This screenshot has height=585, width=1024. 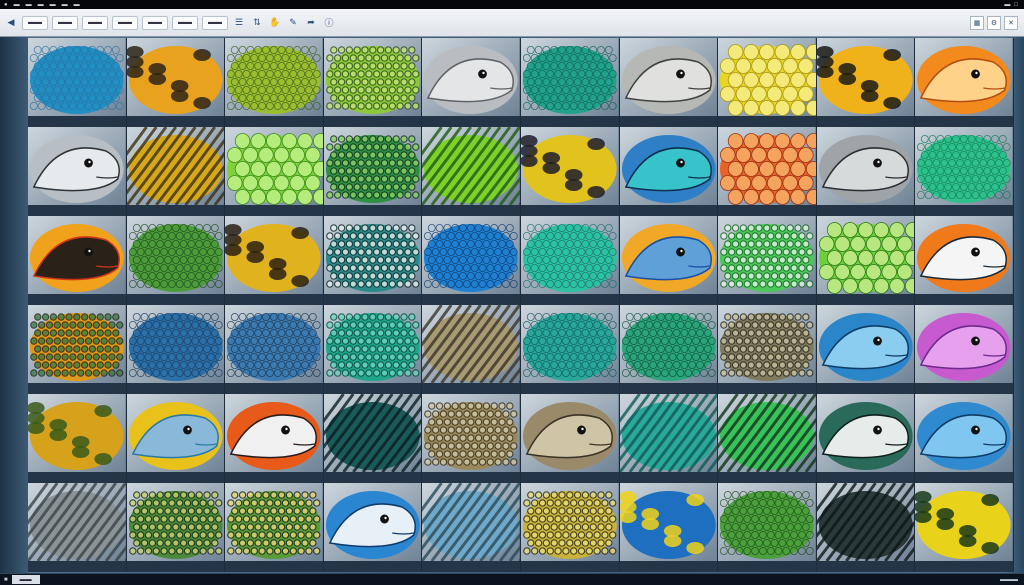 I want to click on grid-view-icon: ▦, so click(x=977, y=22).